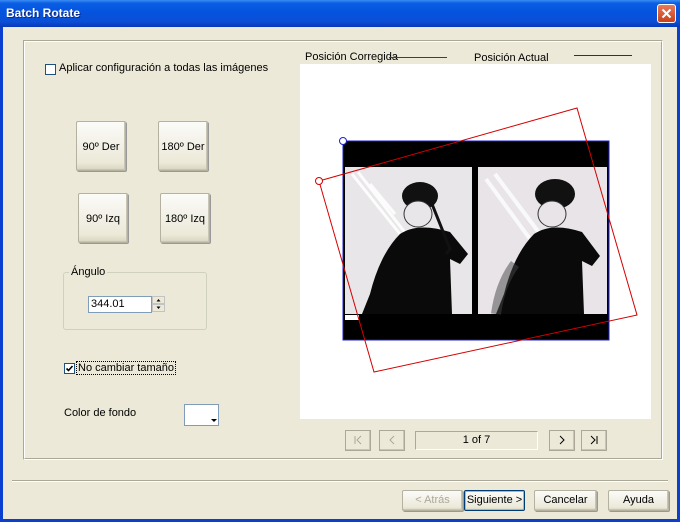 The width and height of the screenshot is (680, 522). Describe the element at coordinates (494, 500) in the screenshot. I see `next-button: Siguiente >` at that location.